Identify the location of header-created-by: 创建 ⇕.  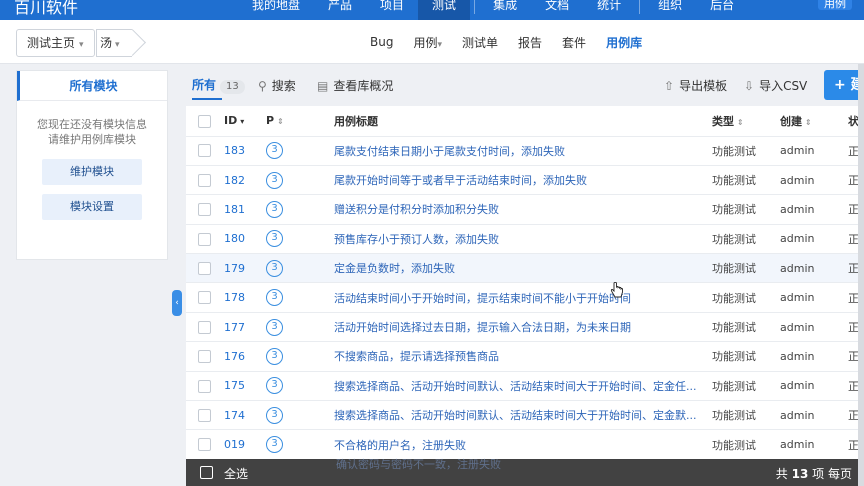
(814, 121).